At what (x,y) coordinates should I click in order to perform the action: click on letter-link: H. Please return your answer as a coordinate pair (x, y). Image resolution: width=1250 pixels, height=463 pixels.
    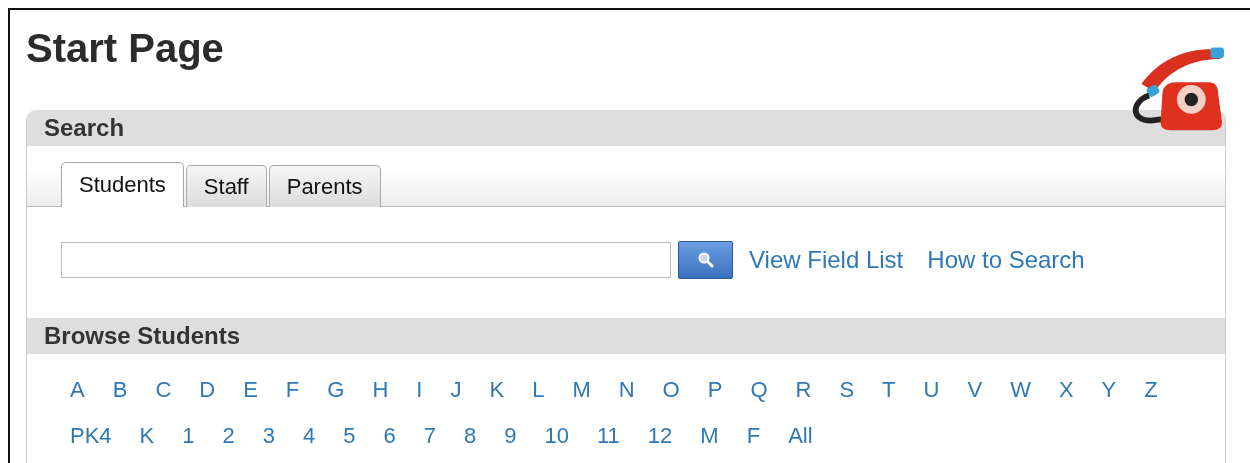
    Looking at the image, I should click on (380, 390).